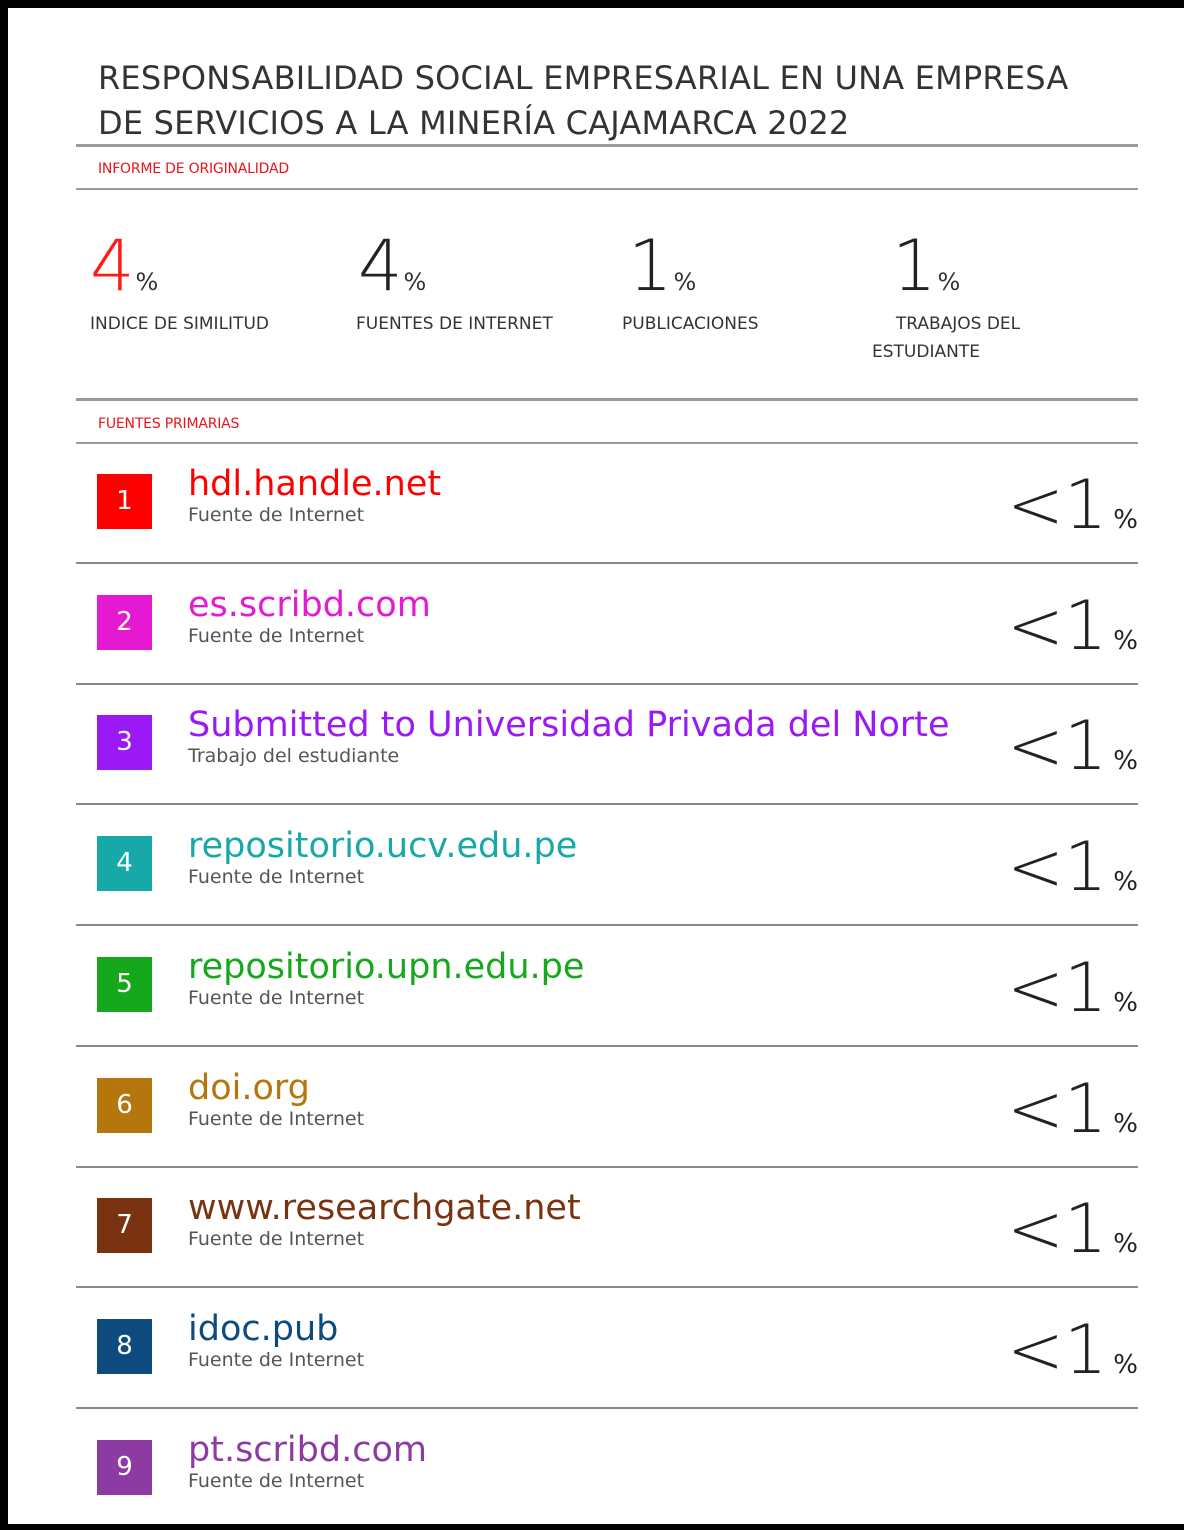  Describe the element at coordinates (607, 625) in the screenshot. I see `source-row: 2 es.scribd.com Fuente de Internet <1%` at that location.